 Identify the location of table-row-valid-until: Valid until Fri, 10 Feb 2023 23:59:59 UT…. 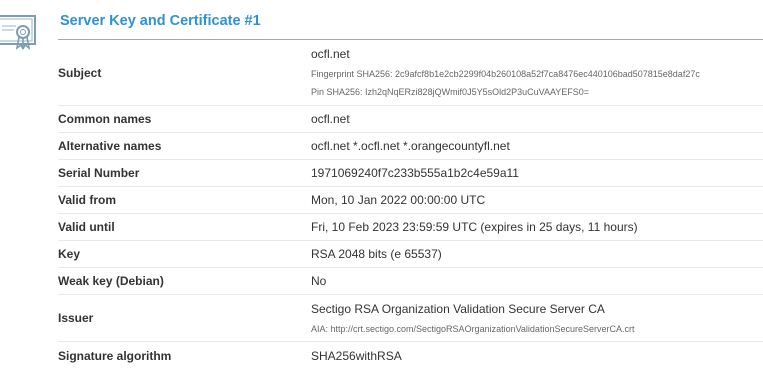
(410, 227).